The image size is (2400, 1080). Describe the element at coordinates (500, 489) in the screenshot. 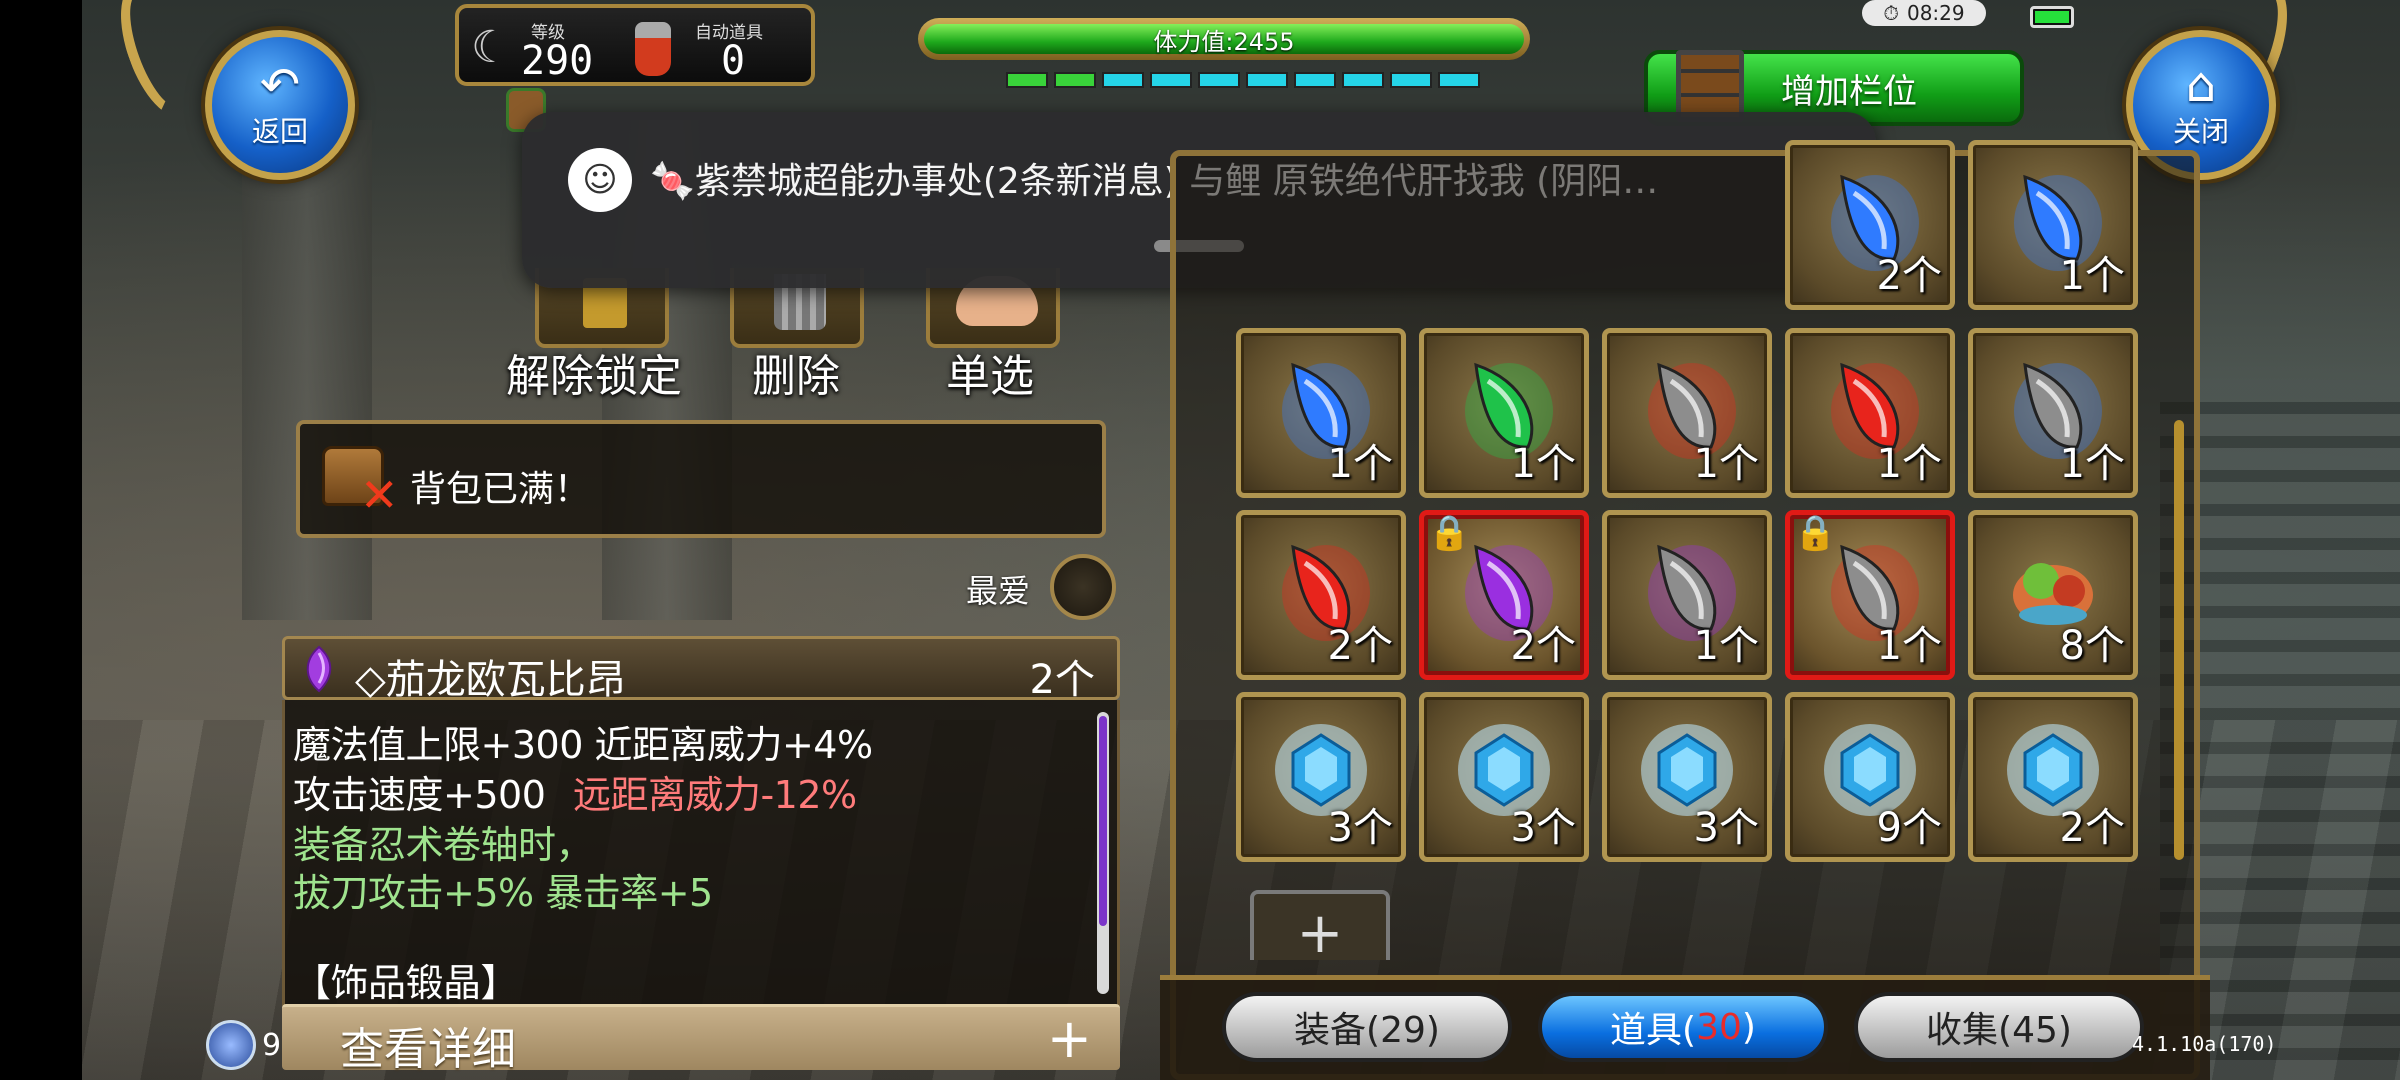

I see `bag-full-text: 背包已满！` at that location.